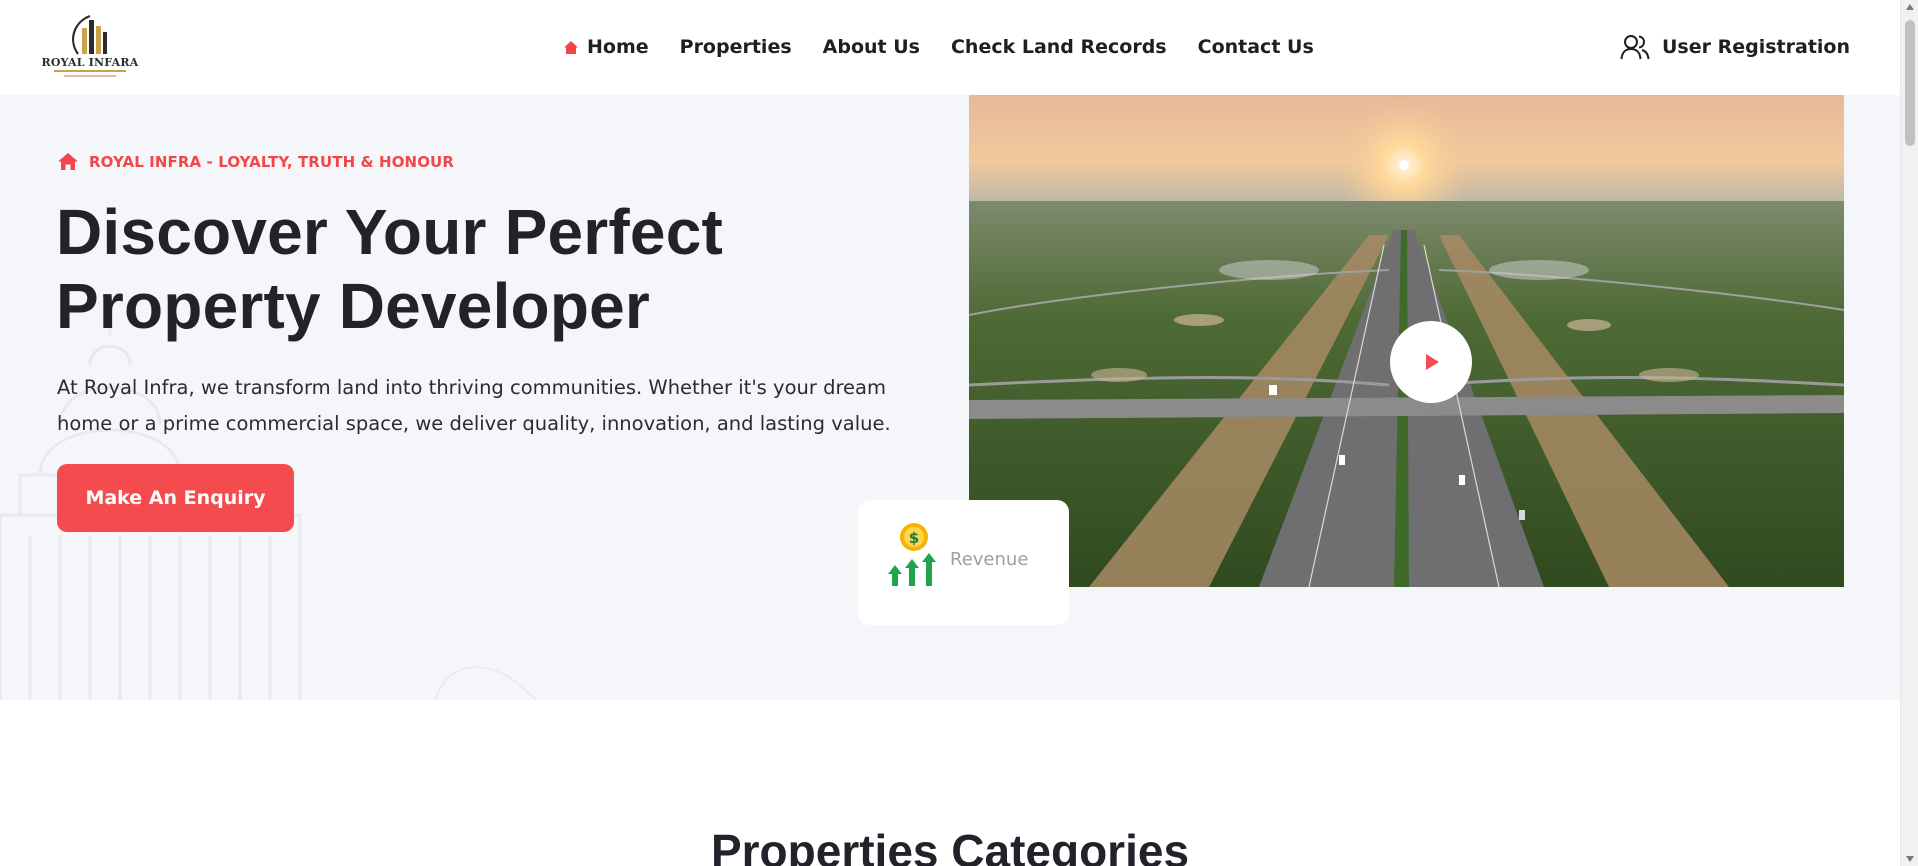  I want to click on logo-tagline-line, so click(90, 71).